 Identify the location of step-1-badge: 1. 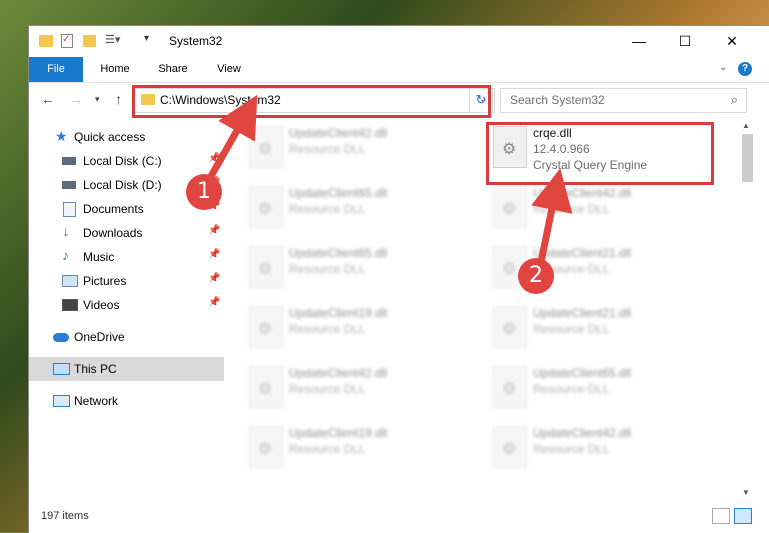
(204, 192).